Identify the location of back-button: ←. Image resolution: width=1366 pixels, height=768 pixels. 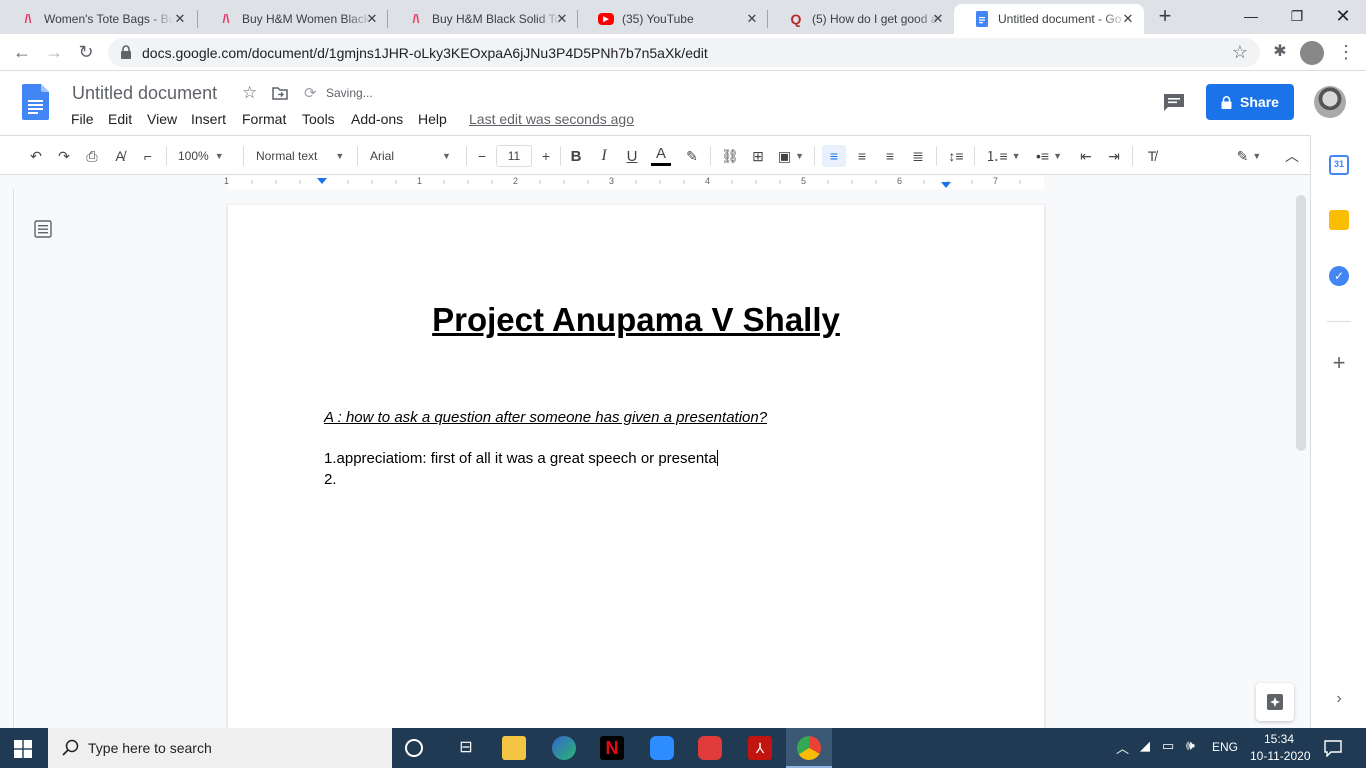
(22, 52).